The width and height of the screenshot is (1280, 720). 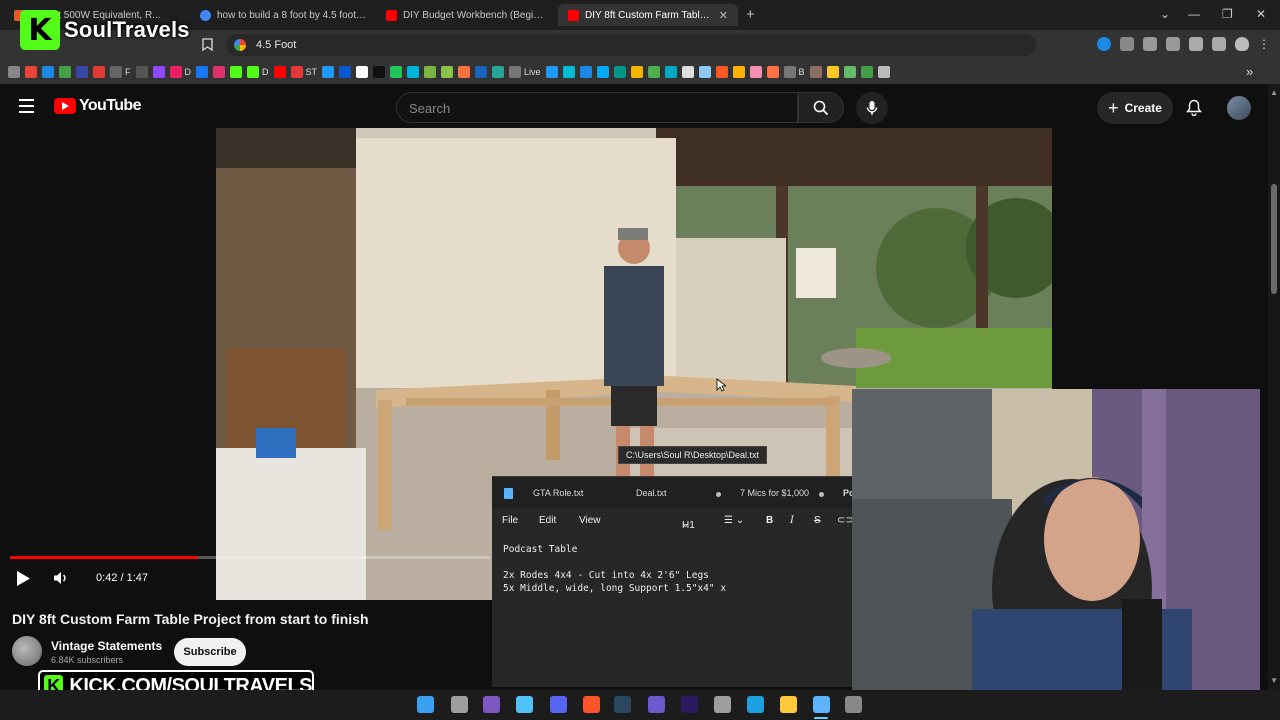 What do you see at coordinates (1249, 71) in the screenshot?
I see `more-bookmarks-icon: »` at bounding box center [1249, 71].